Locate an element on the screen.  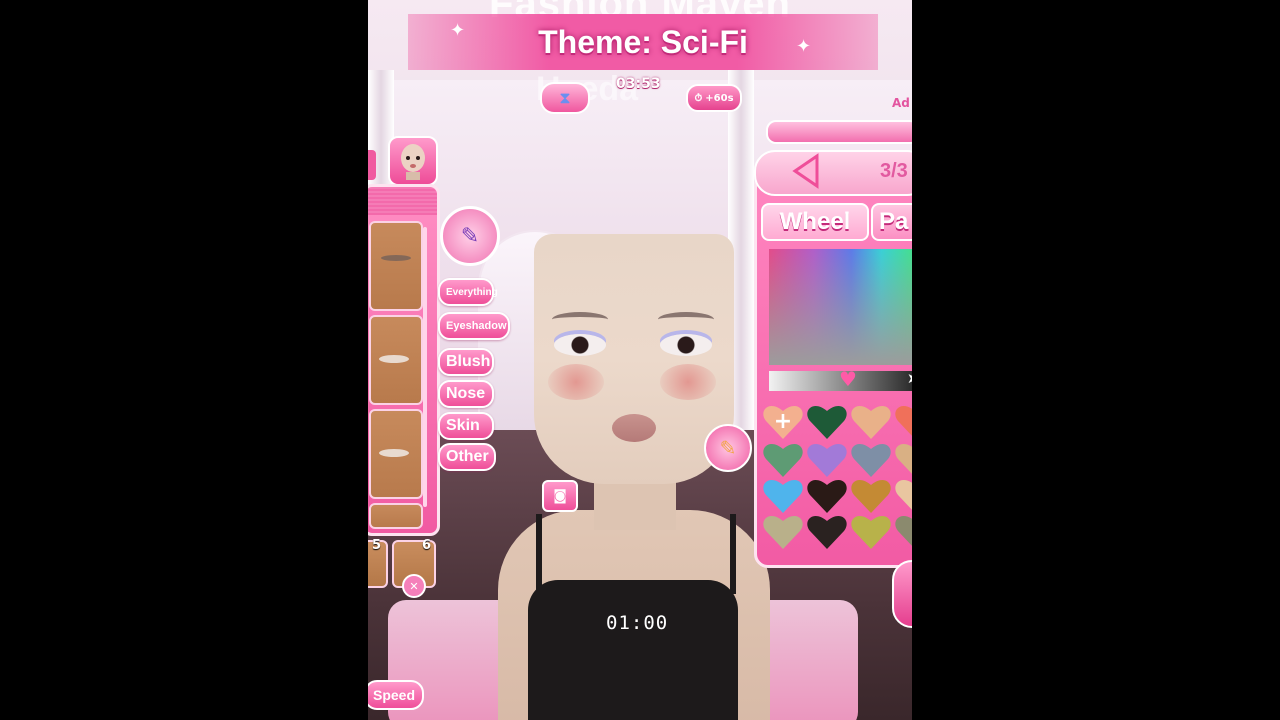
category-eyeshadow: Eyeshadow is located at coordinates (474, 326).